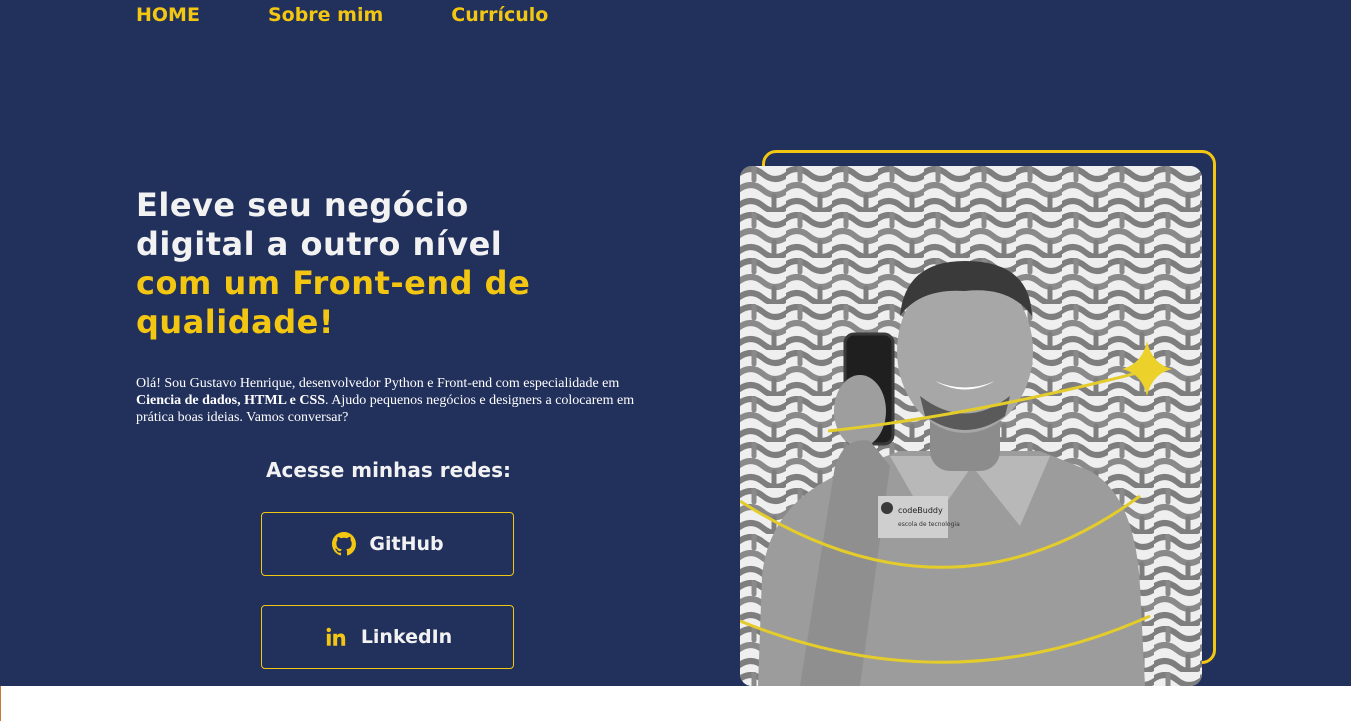  What do you see at coordinates (406, 544) in the screenshot?
I see `github-button-label: GitHub` at bounding box center [406, 544].